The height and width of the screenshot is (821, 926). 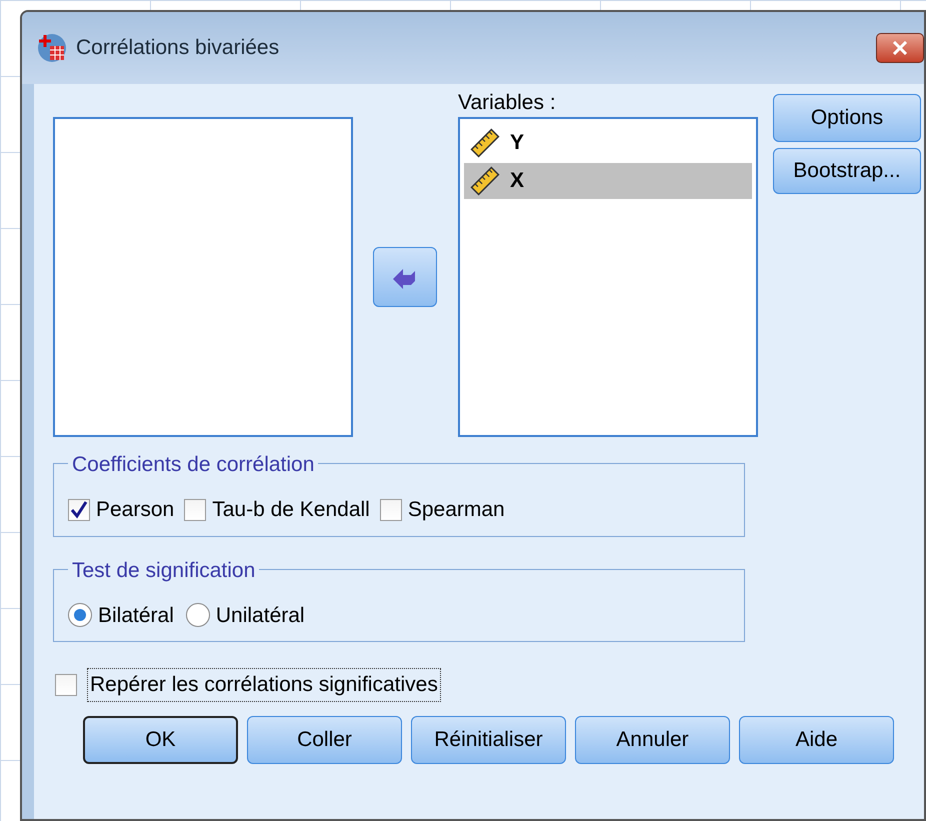 What do you see at coordinates (847, 118) in the screenshot?
I see `options-button: Options` at bounding box center [847, 118].